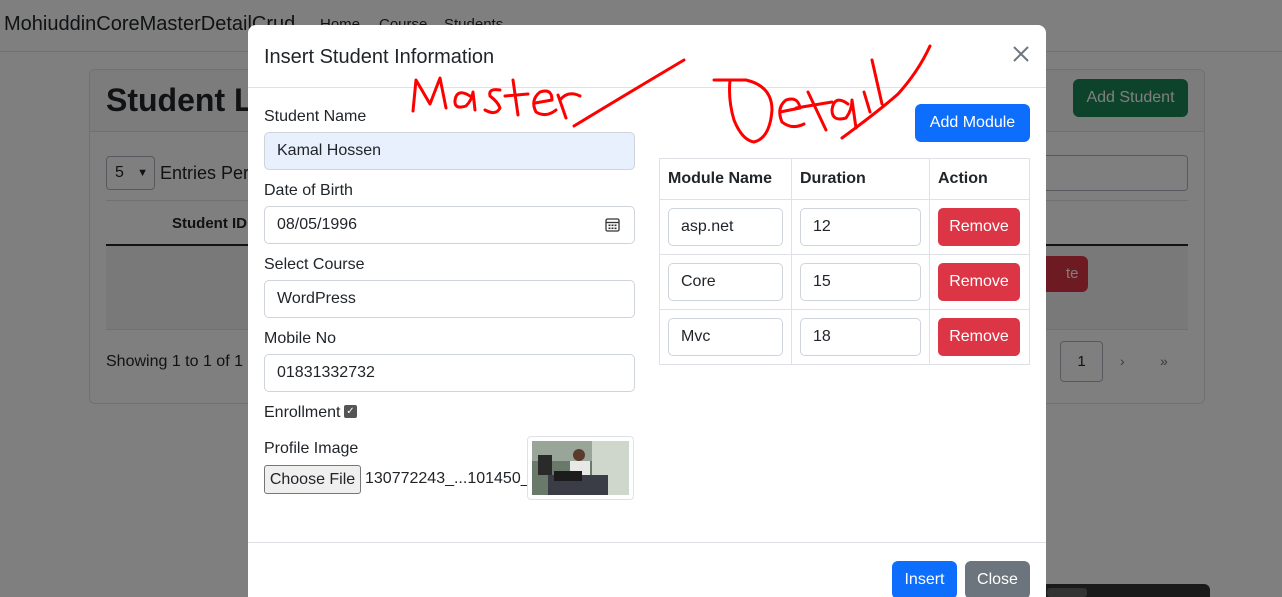  Describe the element at coordinates (860, 179) in the screenshot. I see `column-duration: Duration` at that location.